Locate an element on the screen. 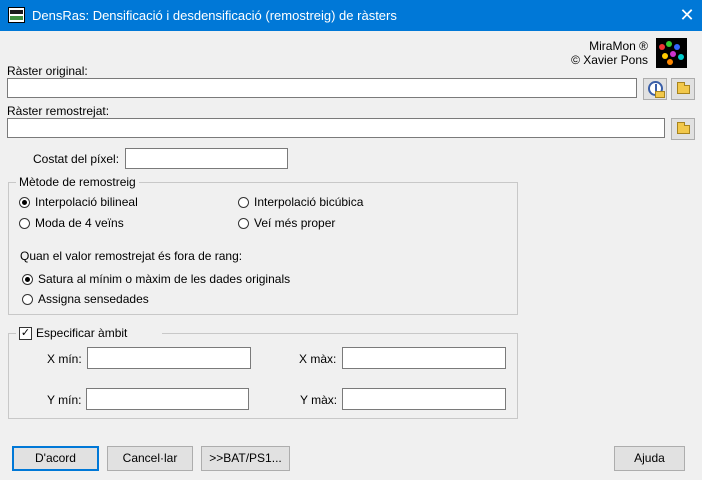 The width and height of the screenshot is (702, 480). pixel-size-label: Costat del píxel: is located at coordinates (76, 159).